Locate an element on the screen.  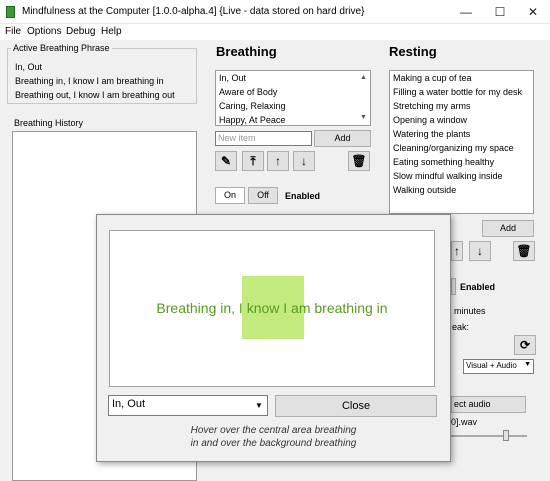
edit-pencil-icon: ✎ is located at coordinates (226, 161).